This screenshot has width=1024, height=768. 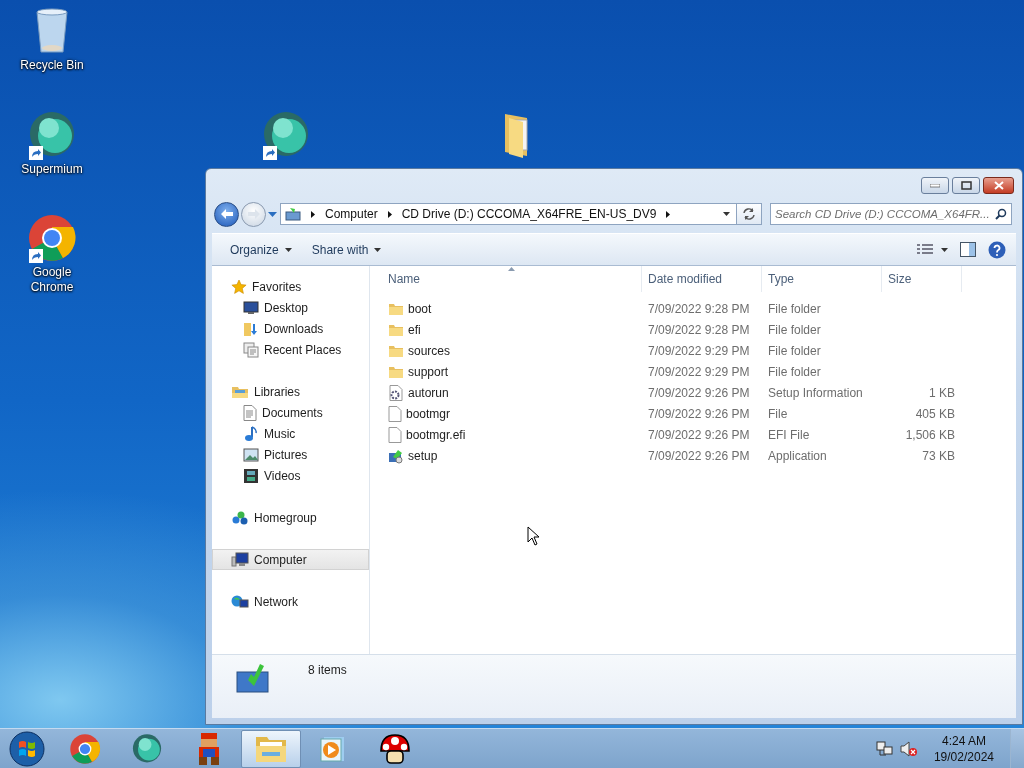 I want to click on document-icon, so click(x=250, y=412).